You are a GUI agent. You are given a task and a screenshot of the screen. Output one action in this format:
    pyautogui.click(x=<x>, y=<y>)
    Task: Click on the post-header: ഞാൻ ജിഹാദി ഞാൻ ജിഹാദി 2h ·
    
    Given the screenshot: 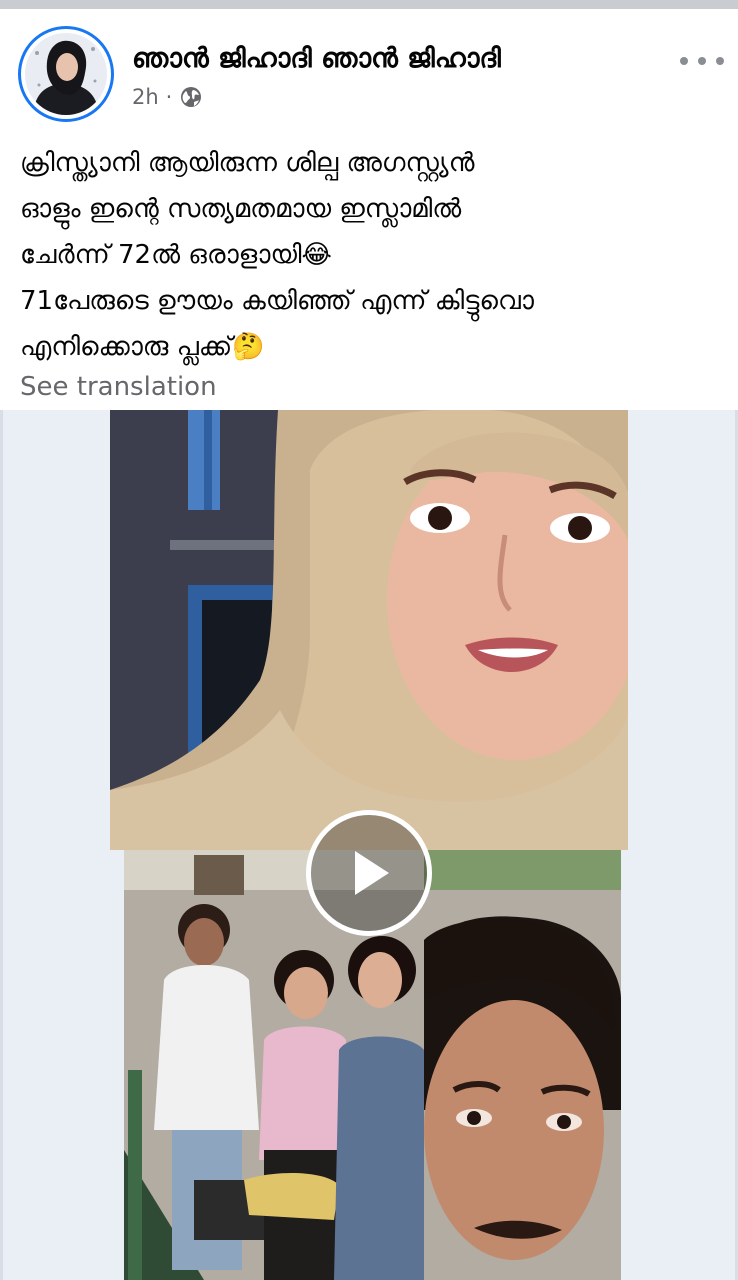 What is the action you would take?
    pyautogui.click(x=369, y=65)
    